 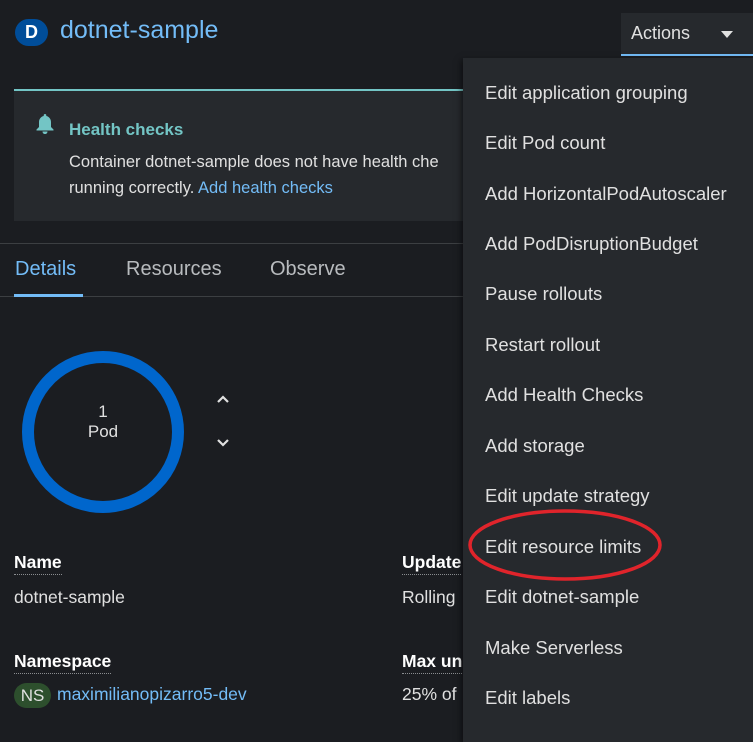 I want to click on menu-item-edit-application-grouping: Edit application grouping, so click(x=608, y=93).